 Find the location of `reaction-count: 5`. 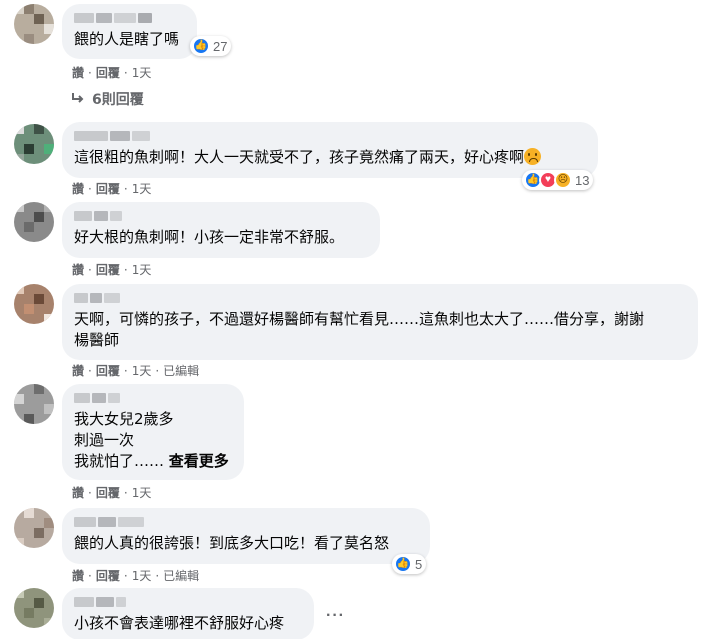

reaction-count: 5 is located at coordinates (419, 564).